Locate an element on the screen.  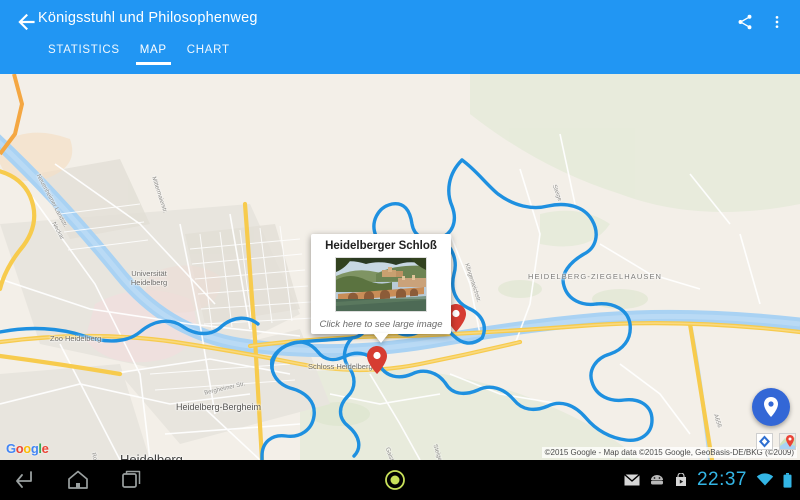
info-window-photo is located at coordinates (381, 284).